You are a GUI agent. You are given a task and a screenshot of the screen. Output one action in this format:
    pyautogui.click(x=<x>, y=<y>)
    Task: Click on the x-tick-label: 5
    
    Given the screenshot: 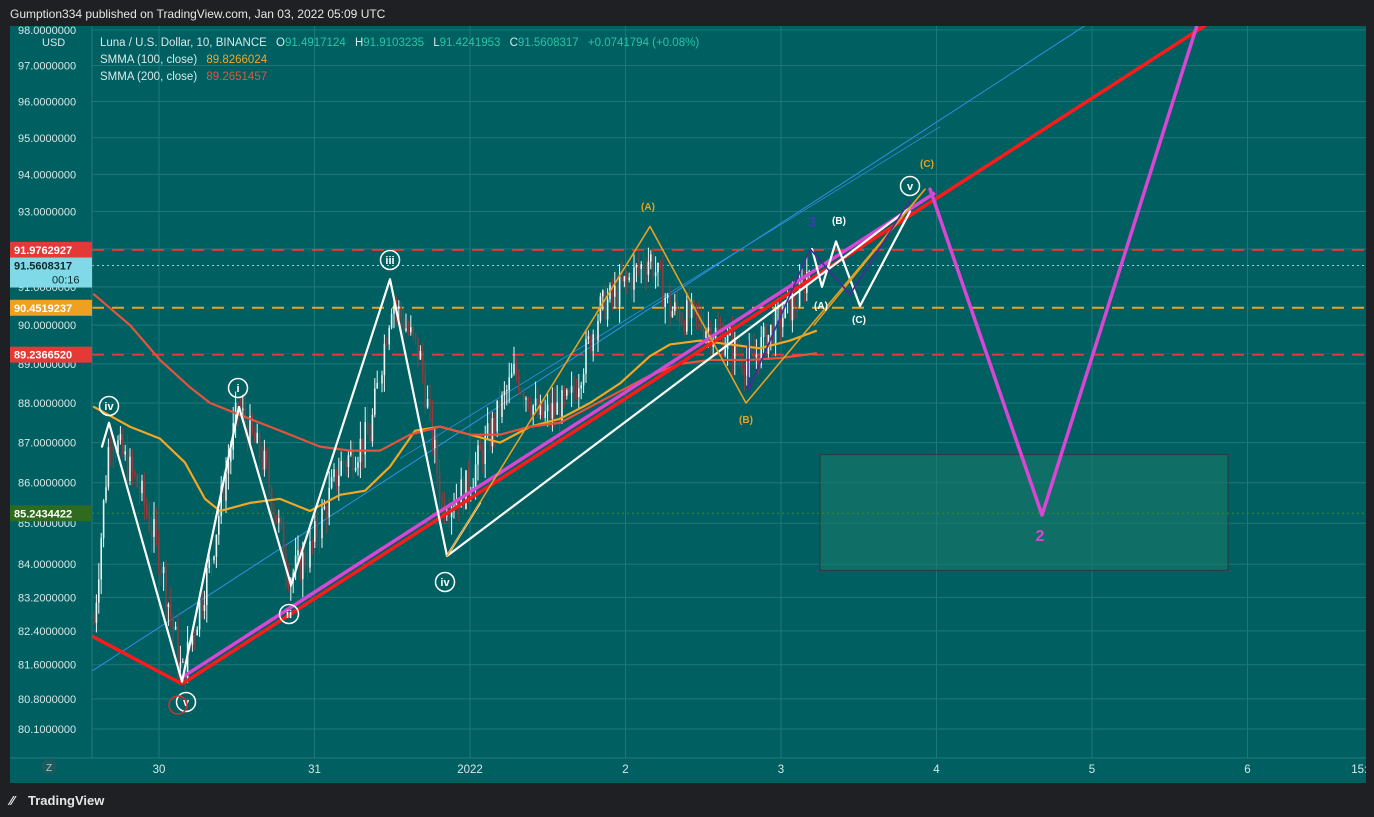 What is the action you would take?
    pyautogui.click(x=1092, y=770)
    